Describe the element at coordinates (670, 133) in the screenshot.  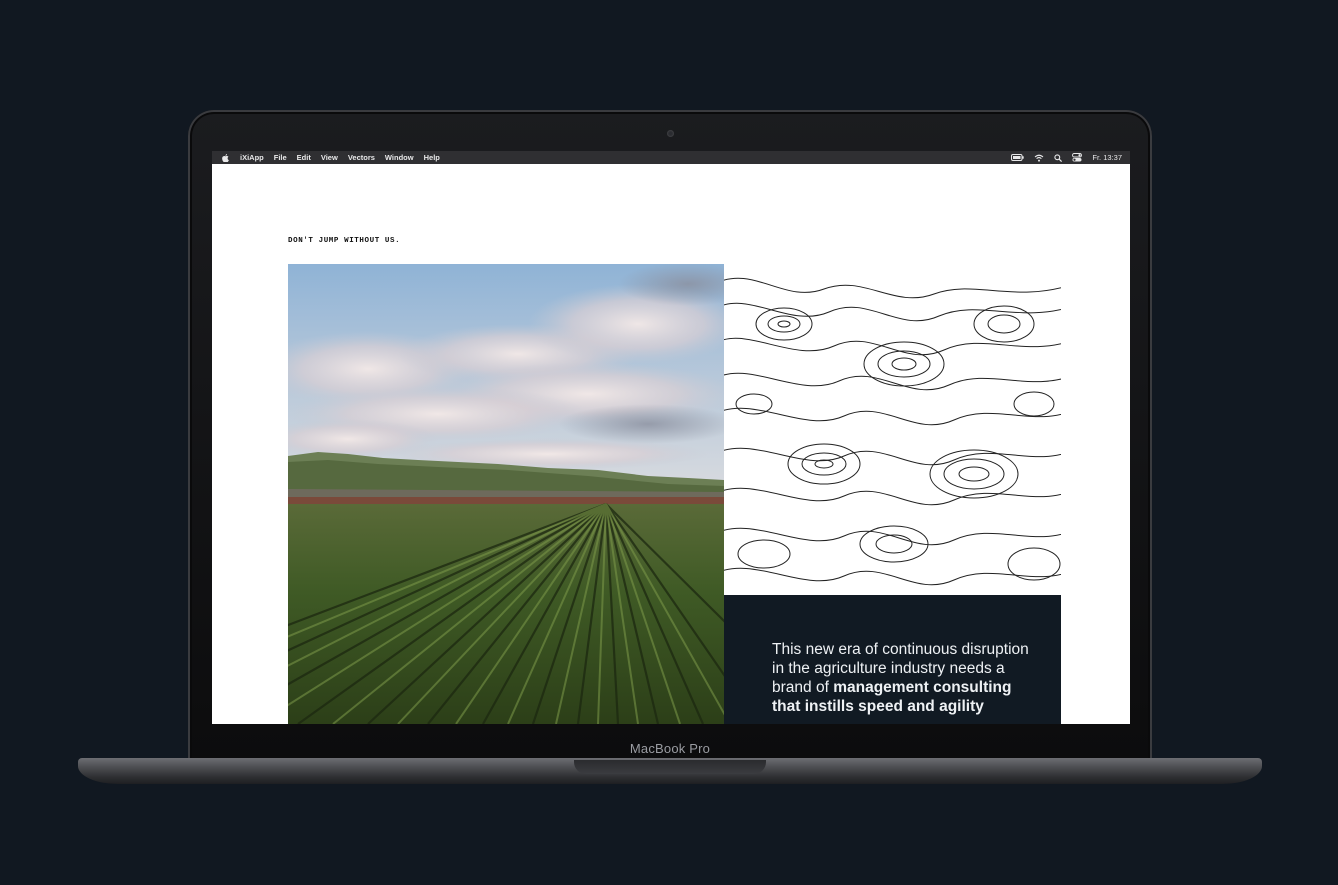
I see `camera-icon` at that location.